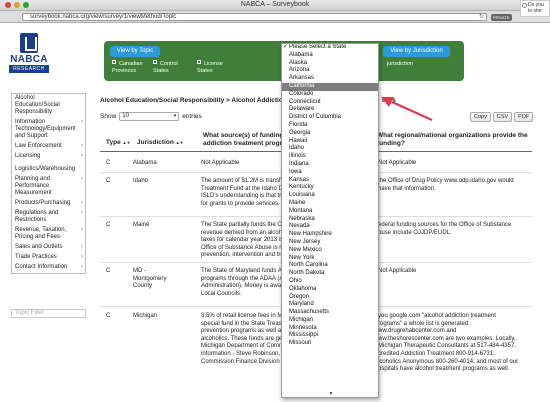 This screenshot has width=550, height=402. Describe the element at coordinates (330, 142) in the screenshot. I see `state-option: Hawaii` at that location.